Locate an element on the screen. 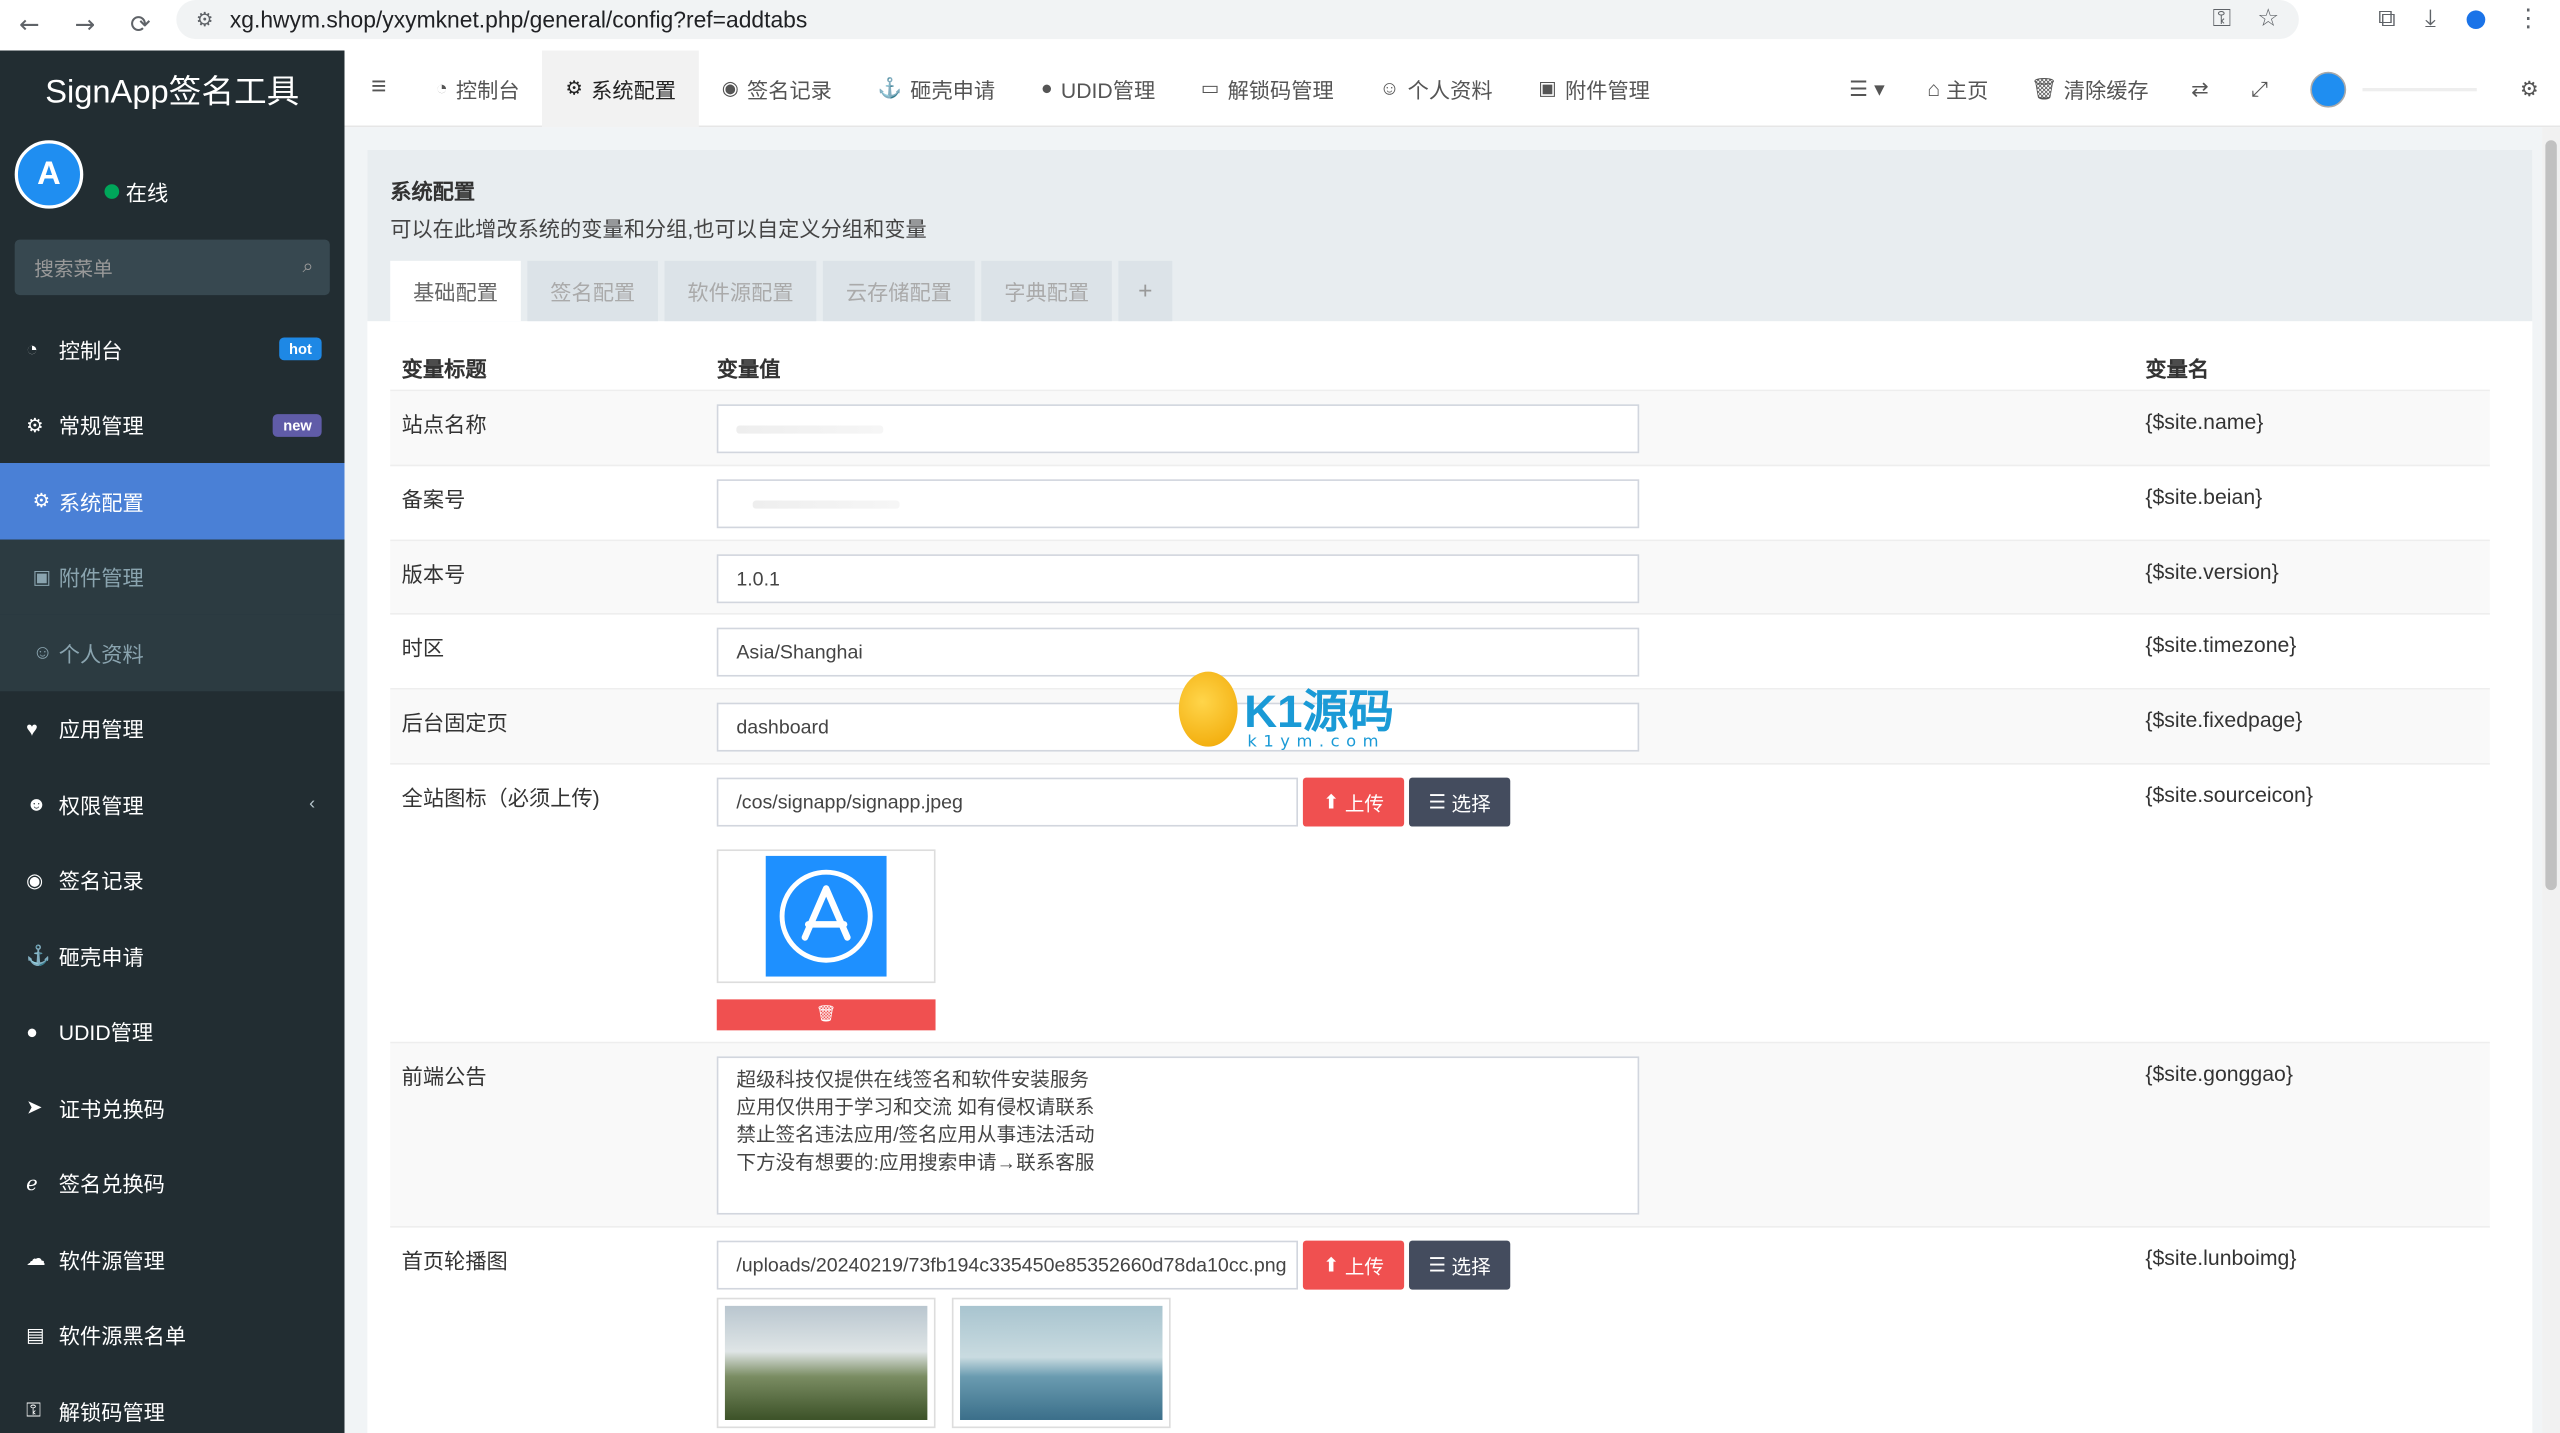 This screenshot has width=2560, height=1433. sourceicon-input: /cos/signapp/signapp.jpeg is located at coordinates (1007, 802).